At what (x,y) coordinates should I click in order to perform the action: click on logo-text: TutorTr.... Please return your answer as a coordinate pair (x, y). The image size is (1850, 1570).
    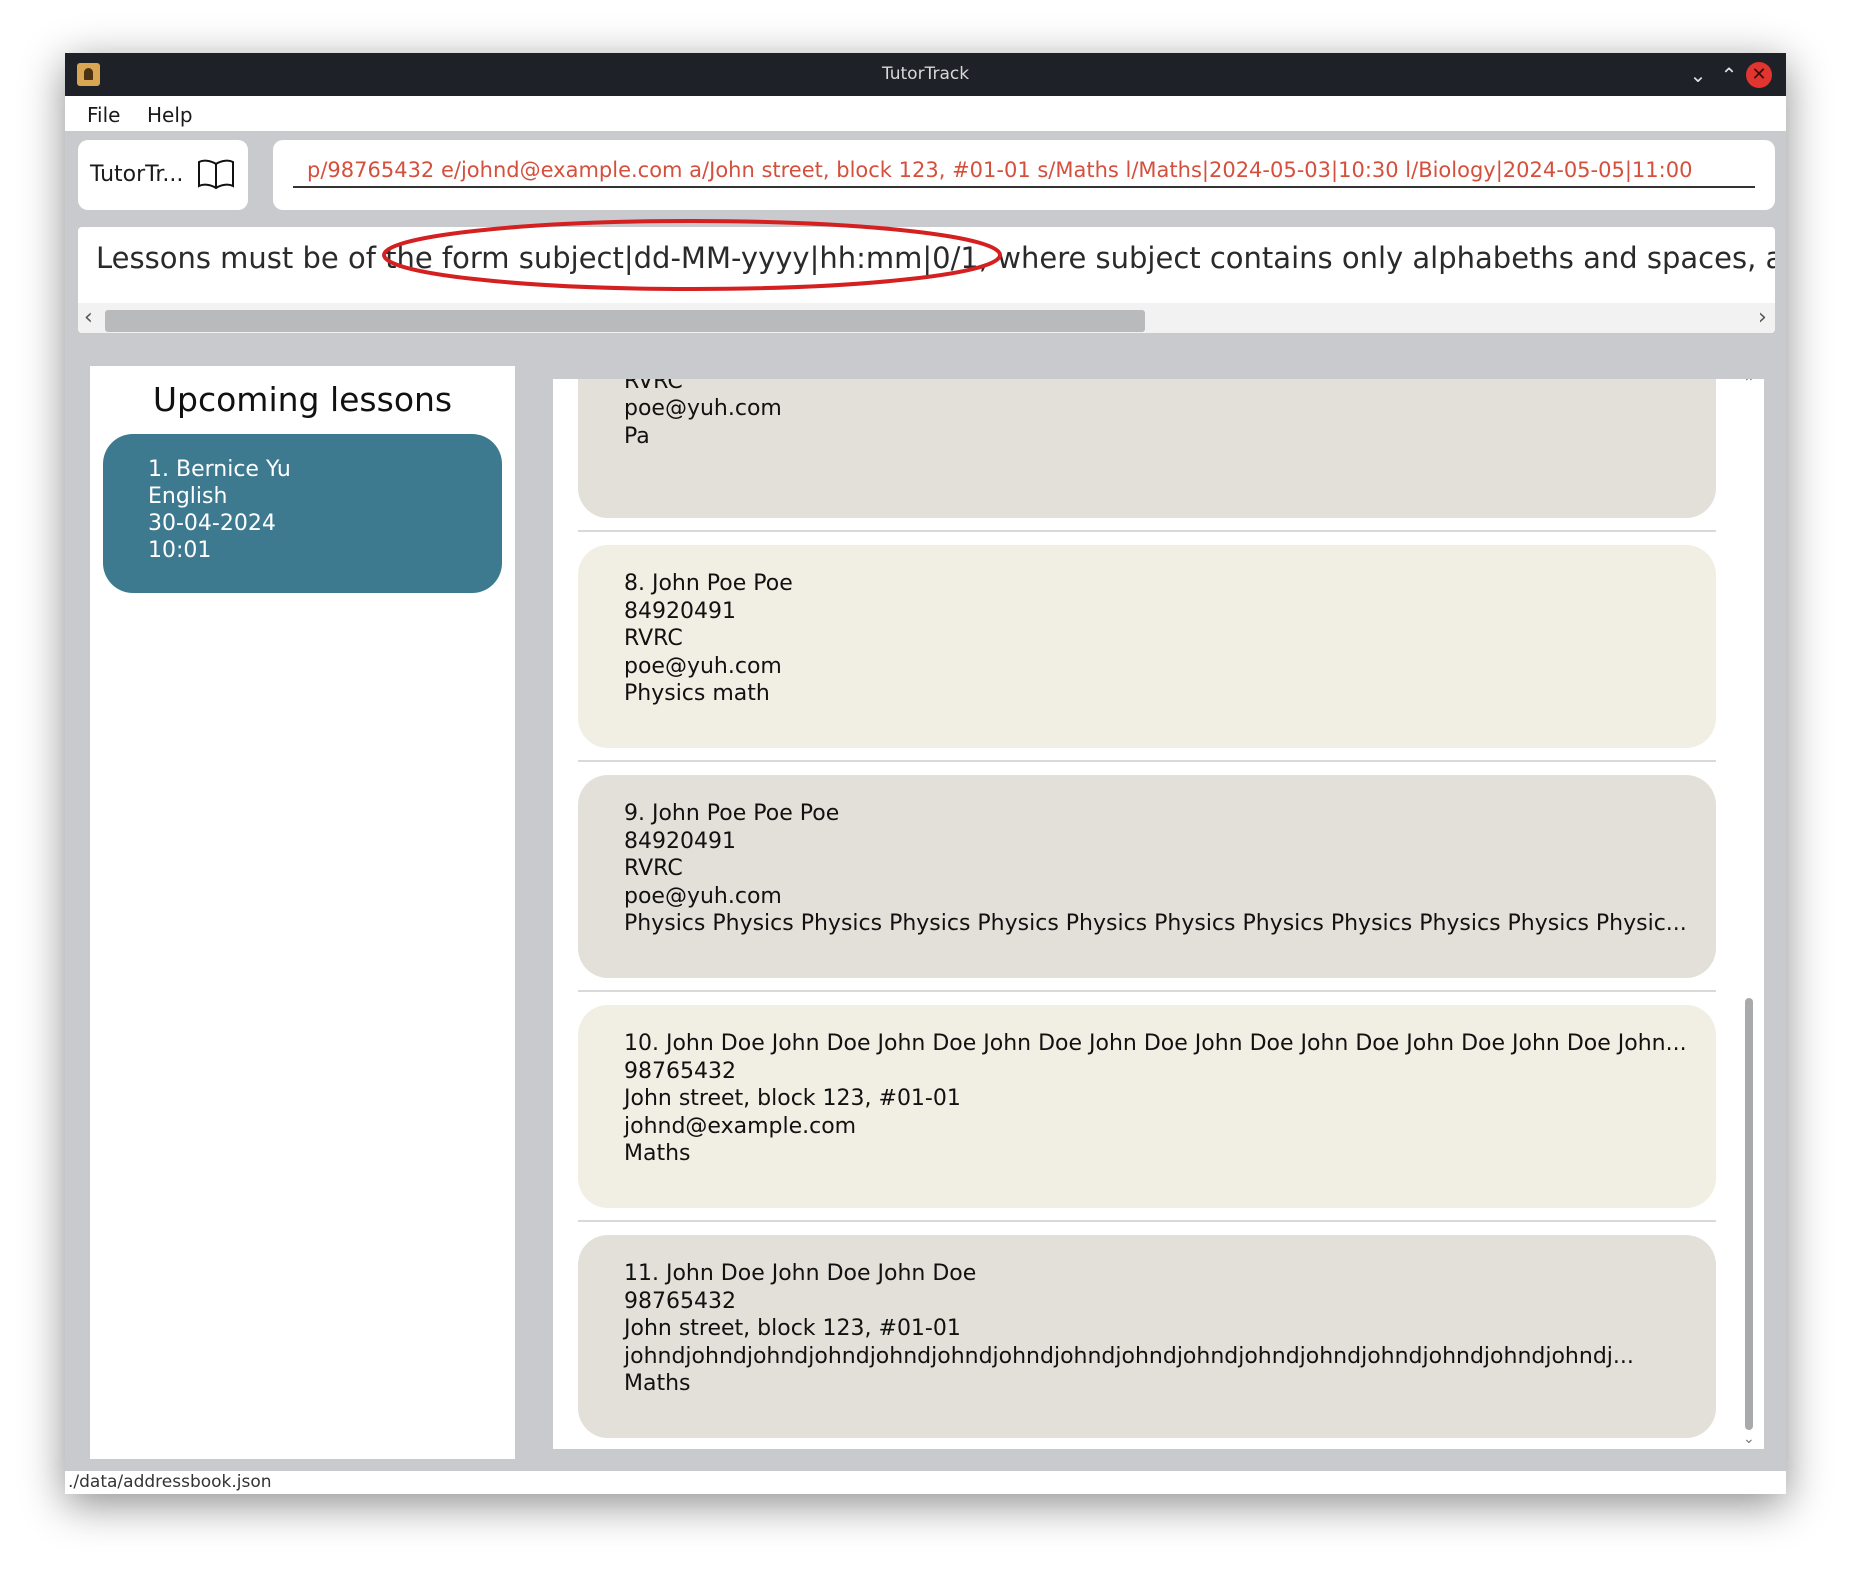
    Looking at the image, I should click on (137, 174).